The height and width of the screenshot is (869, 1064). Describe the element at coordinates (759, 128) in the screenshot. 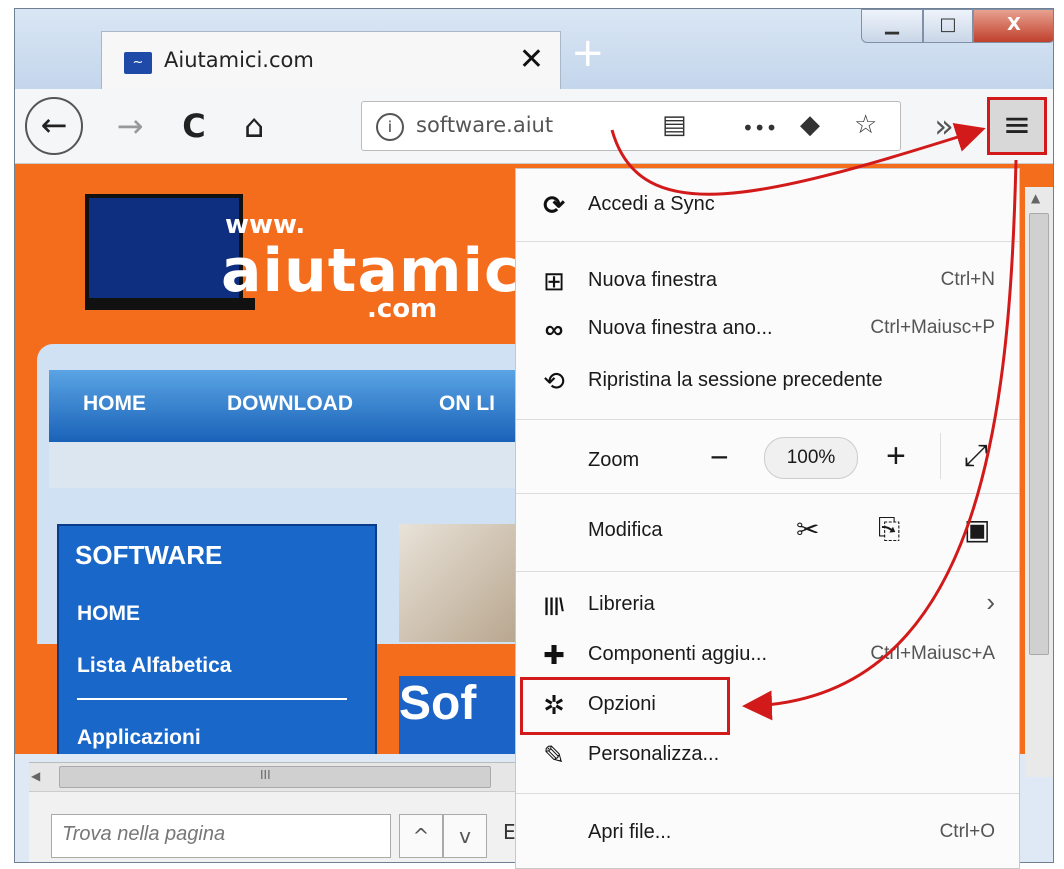

I see `page-actions-icon: •••` at that location.